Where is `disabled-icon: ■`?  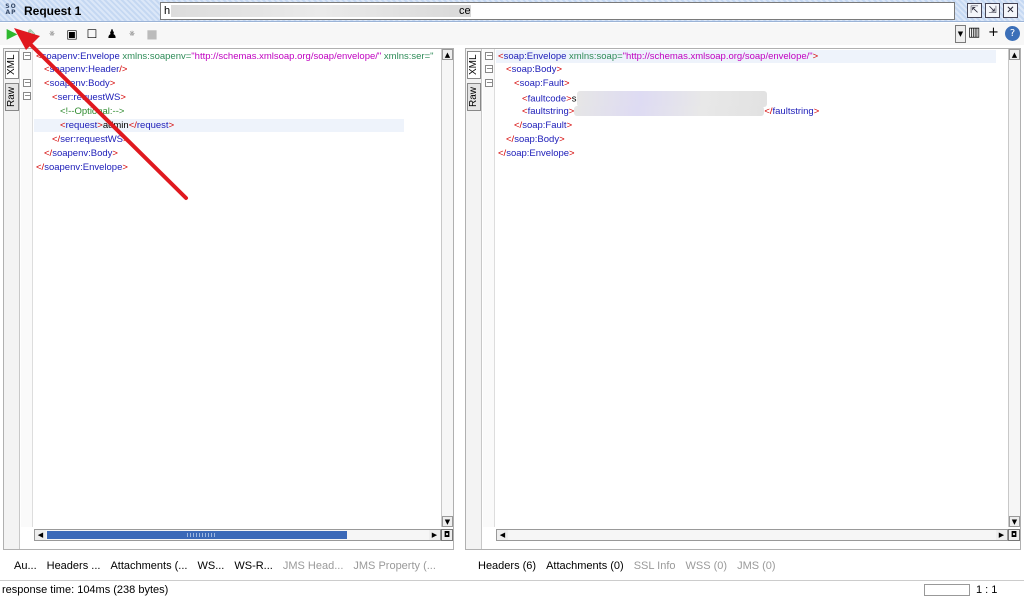 disabled-icon: ■ is located at coordinates (152, 34).